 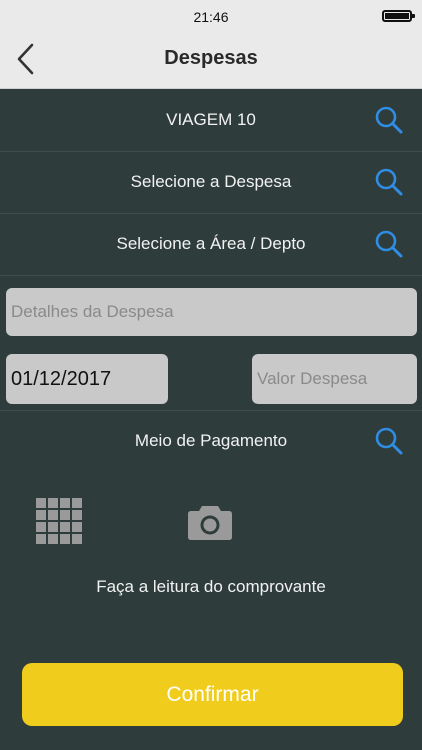 I want to click on nav-bar: Despesas, so click(x=211, y=59).